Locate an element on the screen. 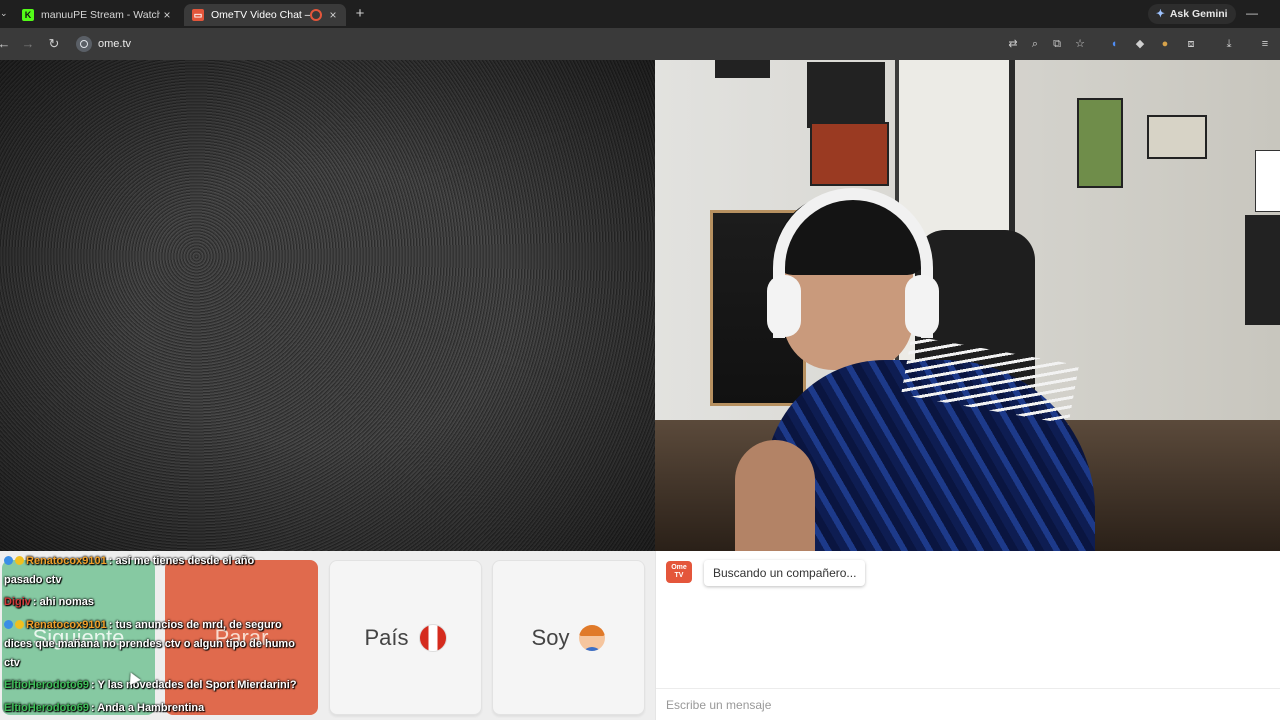 The image size is (1280, 720). extension-audio-icon: ◖ is located at coordinates (1114, 44).